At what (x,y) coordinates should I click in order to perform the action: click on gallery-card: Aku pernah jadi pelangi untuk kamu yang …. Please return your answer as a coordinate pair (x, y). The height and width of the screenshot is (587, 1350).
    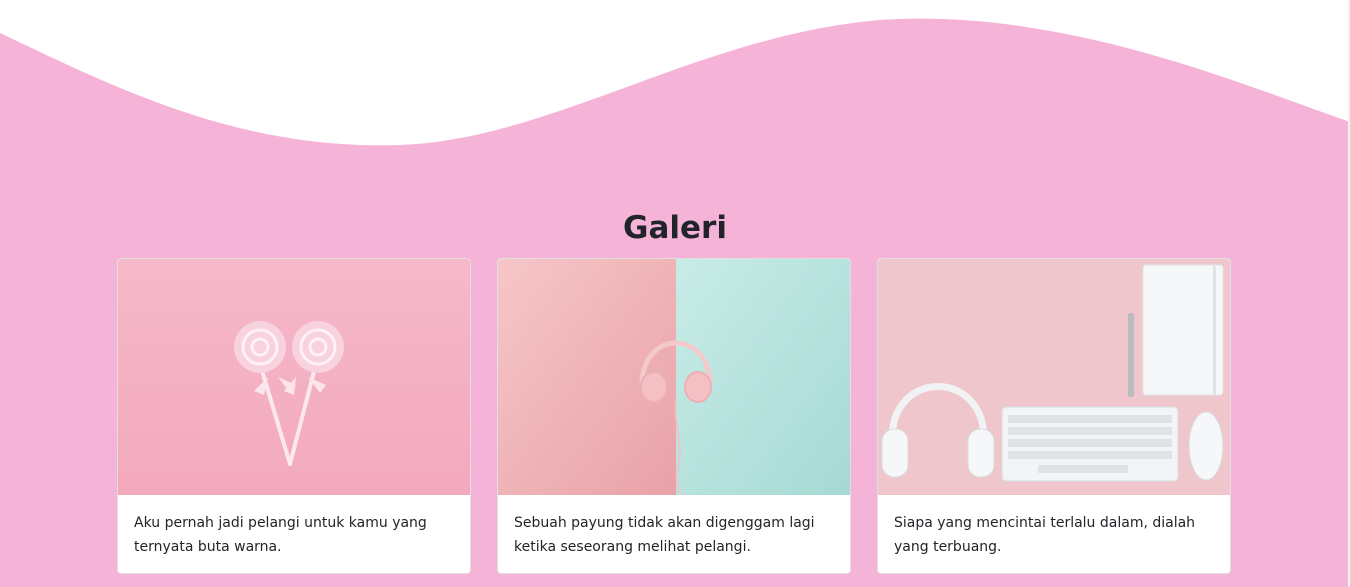
    Looking at the image, I should click on (294, 416).